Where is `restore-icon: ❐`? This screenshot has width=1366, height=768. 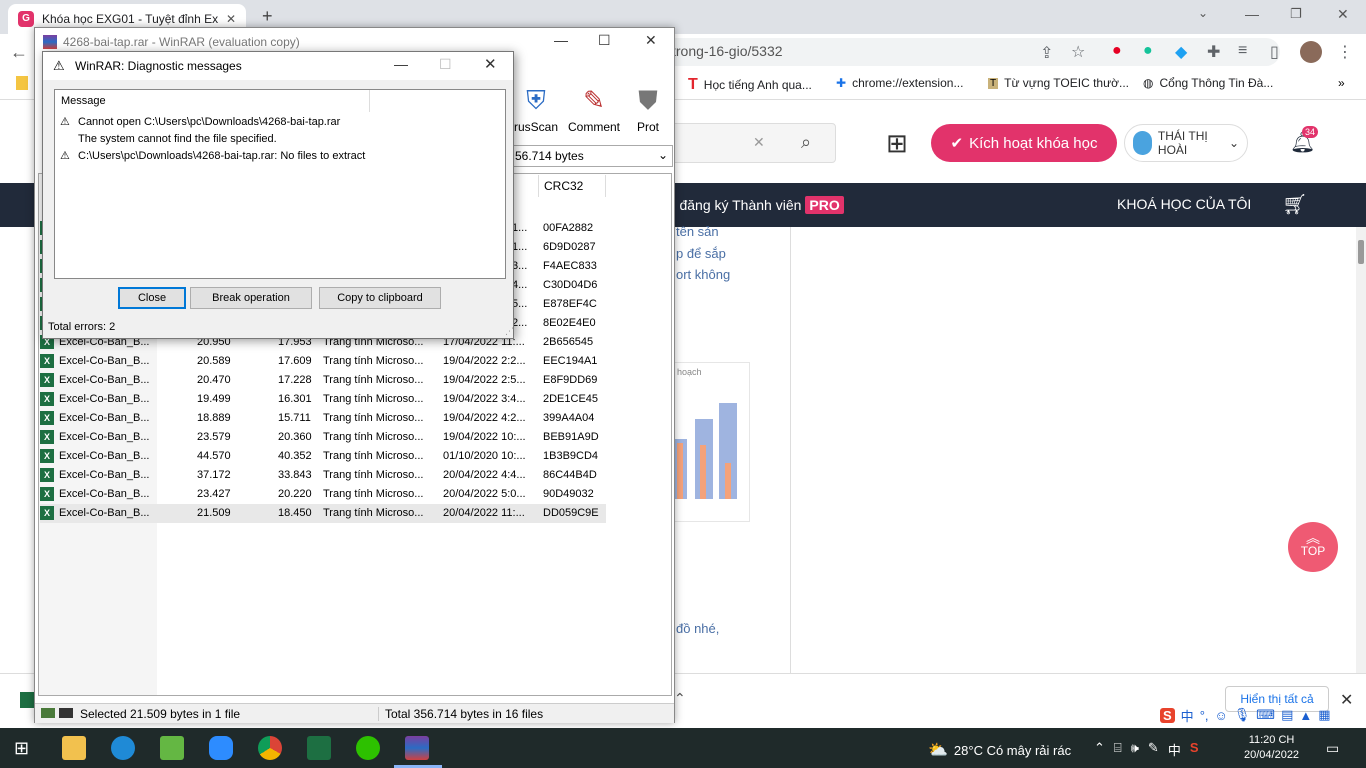 restore-icon: ❐ is located at coordinates (1296, 14).